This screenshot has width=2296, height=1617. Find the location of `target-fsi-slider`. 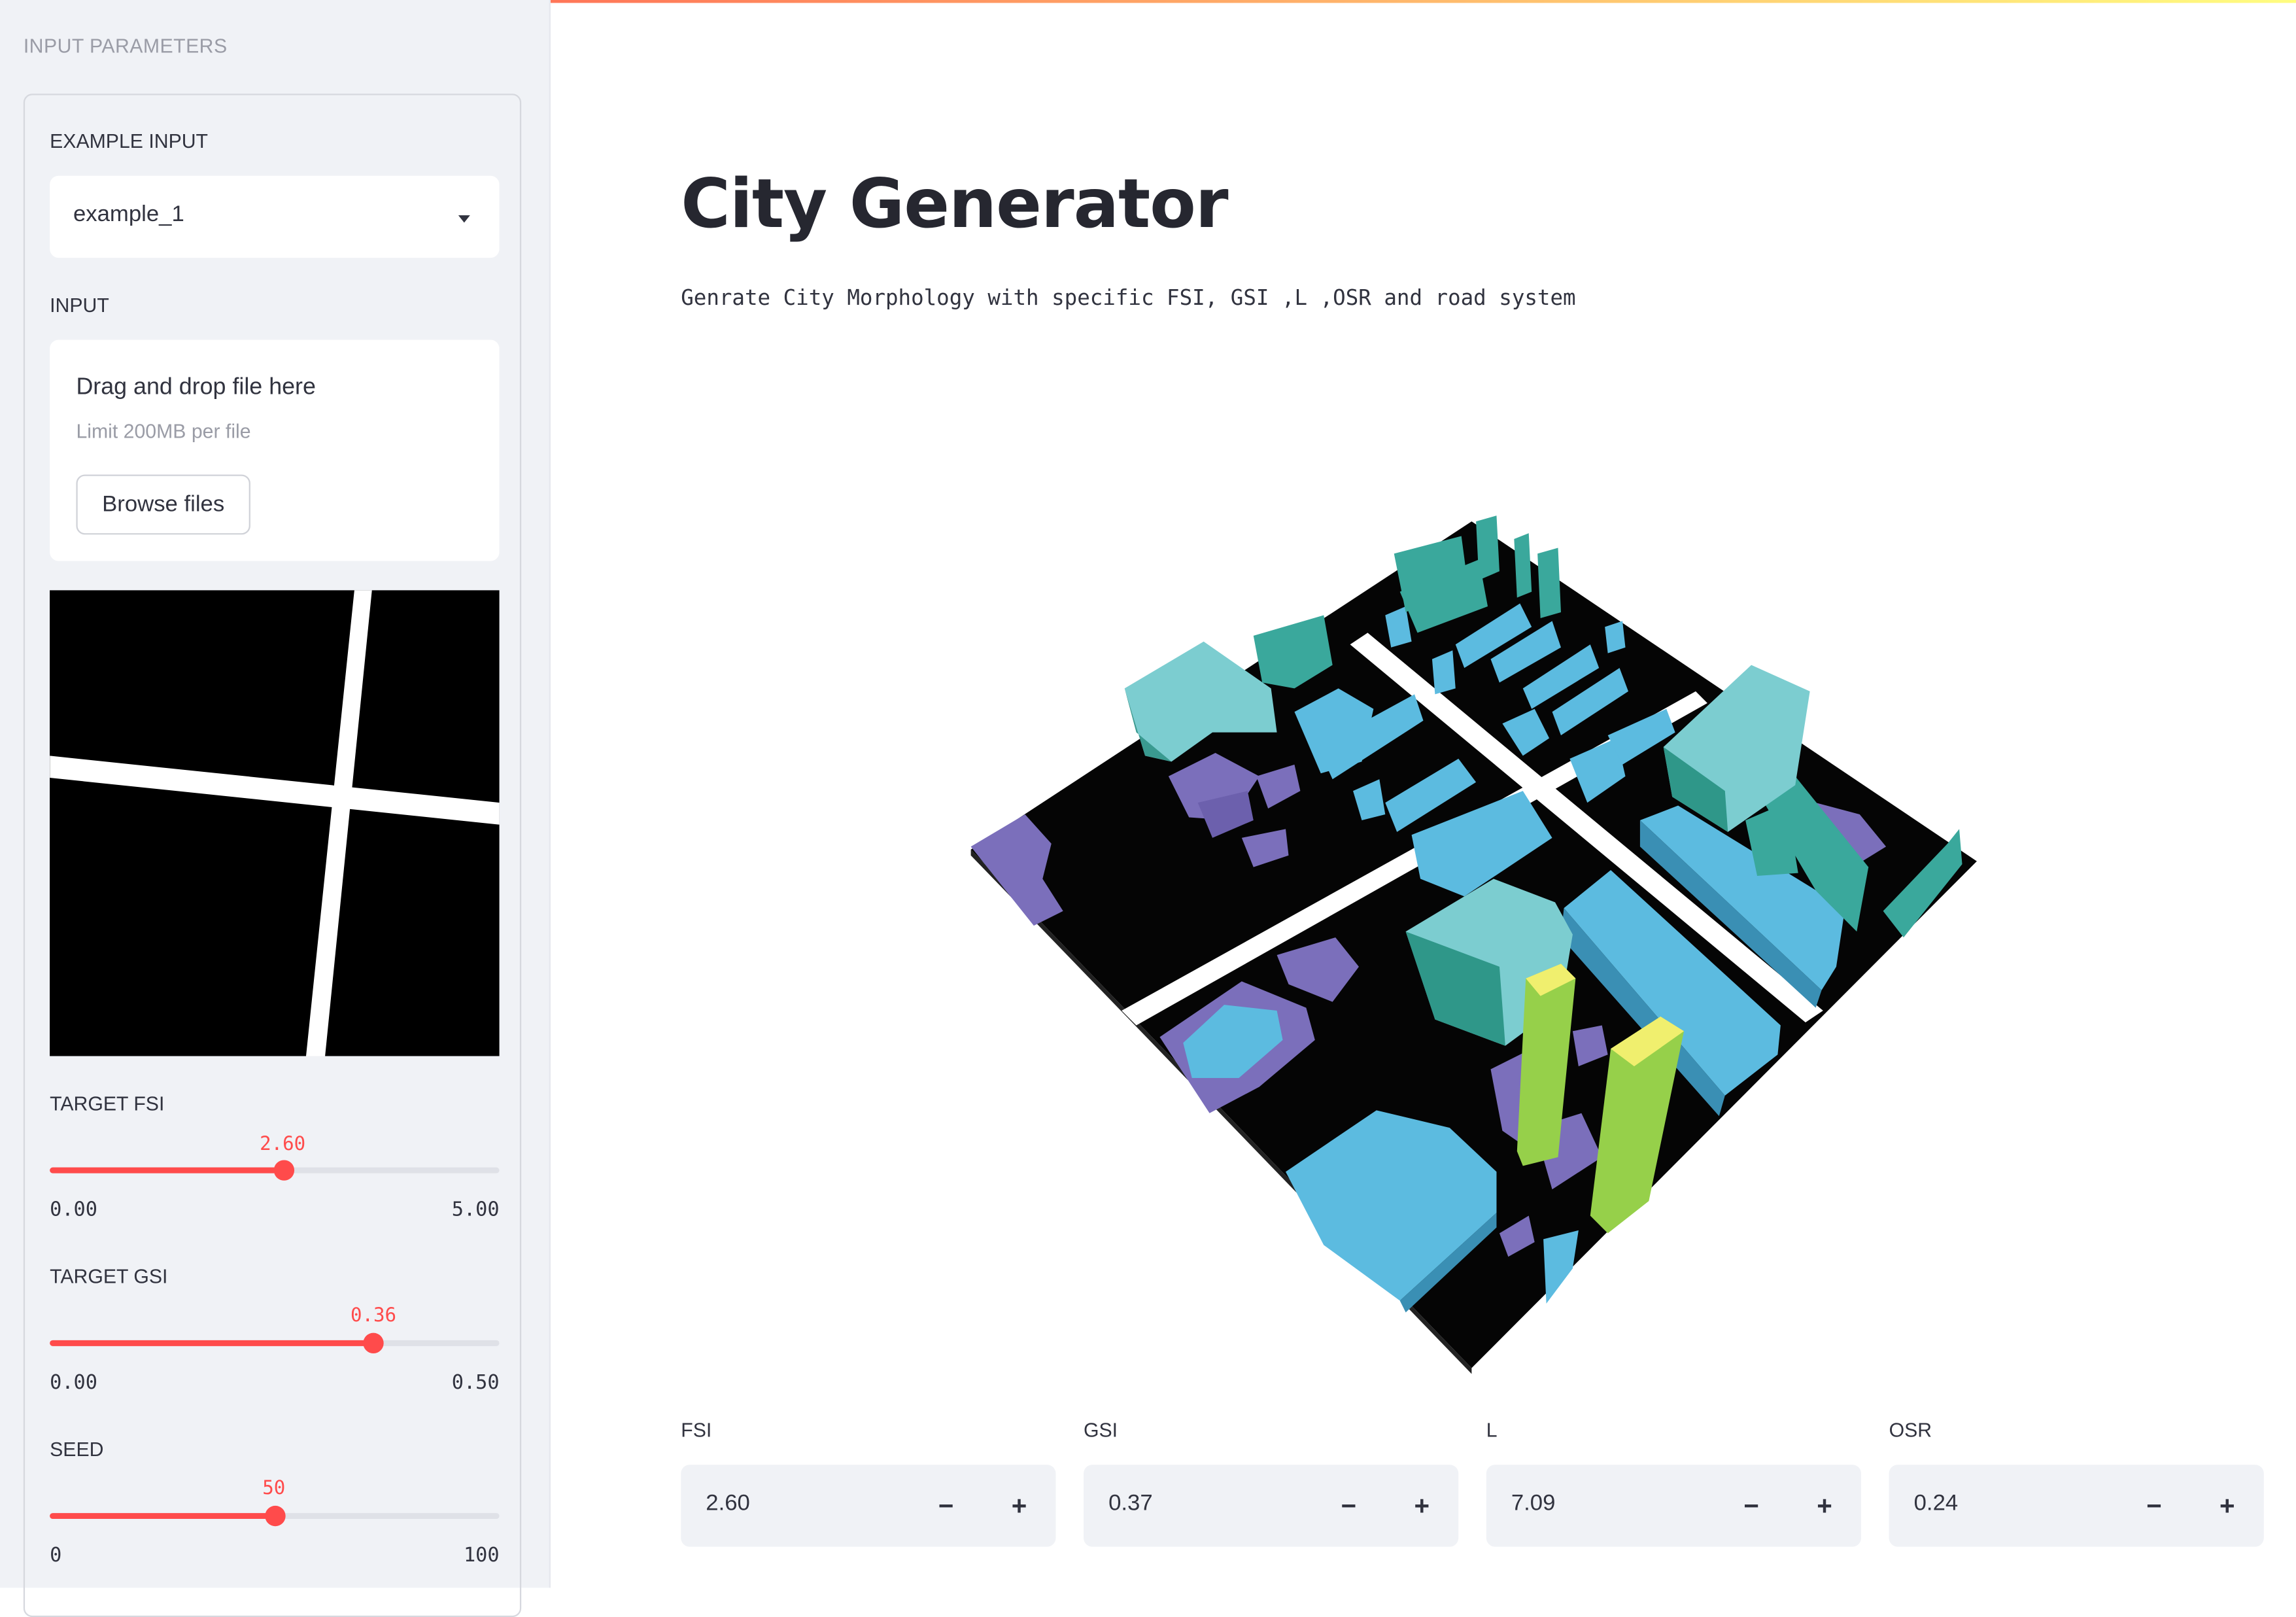

target-fsi-slider is located at coordinates (275, 1170).